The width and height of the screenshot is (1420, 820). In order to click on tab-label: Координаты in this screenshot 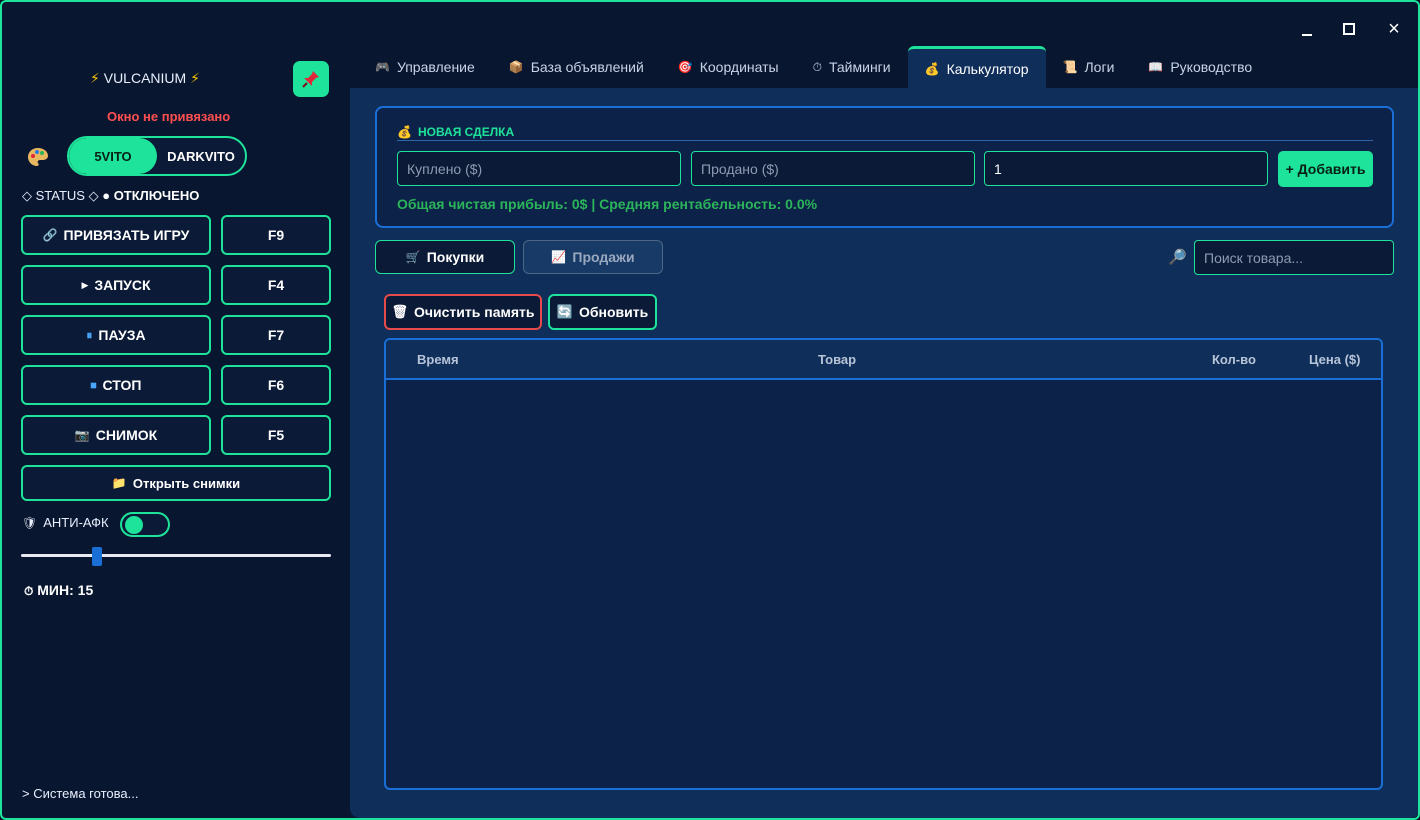, I will do `click(739, 67)`.